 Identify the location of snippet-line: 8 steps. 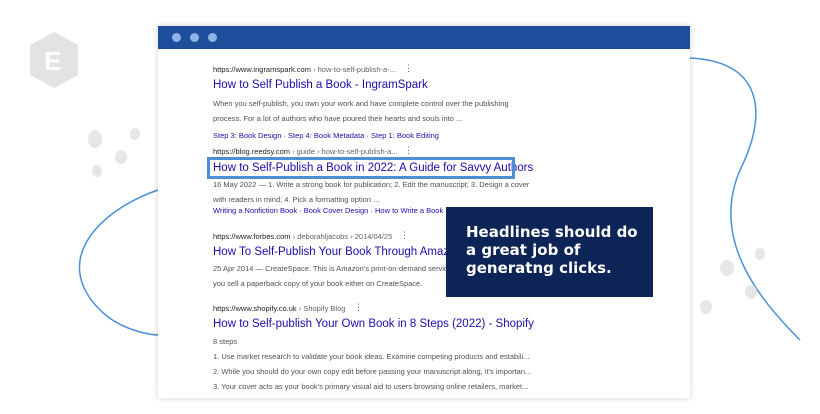
(225, 341).